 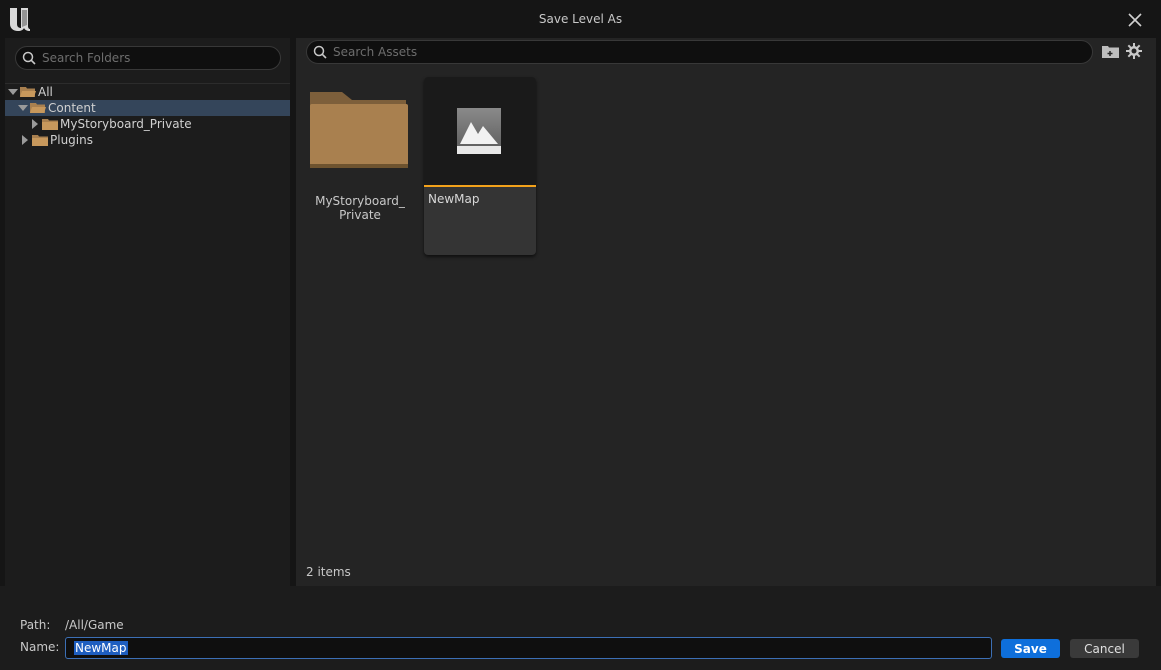 I want to click on search-folders-box, so click(x=148, y=58).